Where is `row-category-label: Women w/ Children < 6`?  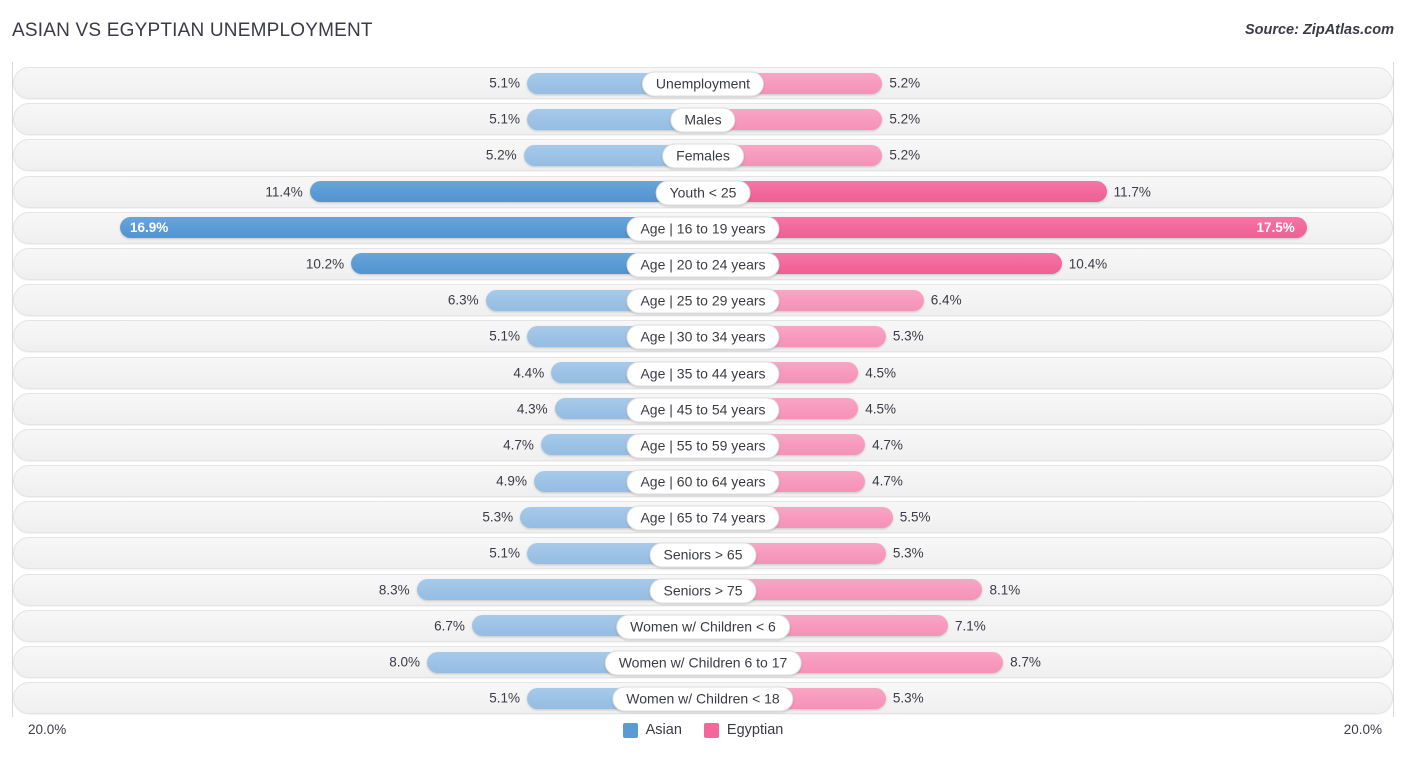 row-category-label: Women w/ Children < 6 is located at coordinates (703, 627).